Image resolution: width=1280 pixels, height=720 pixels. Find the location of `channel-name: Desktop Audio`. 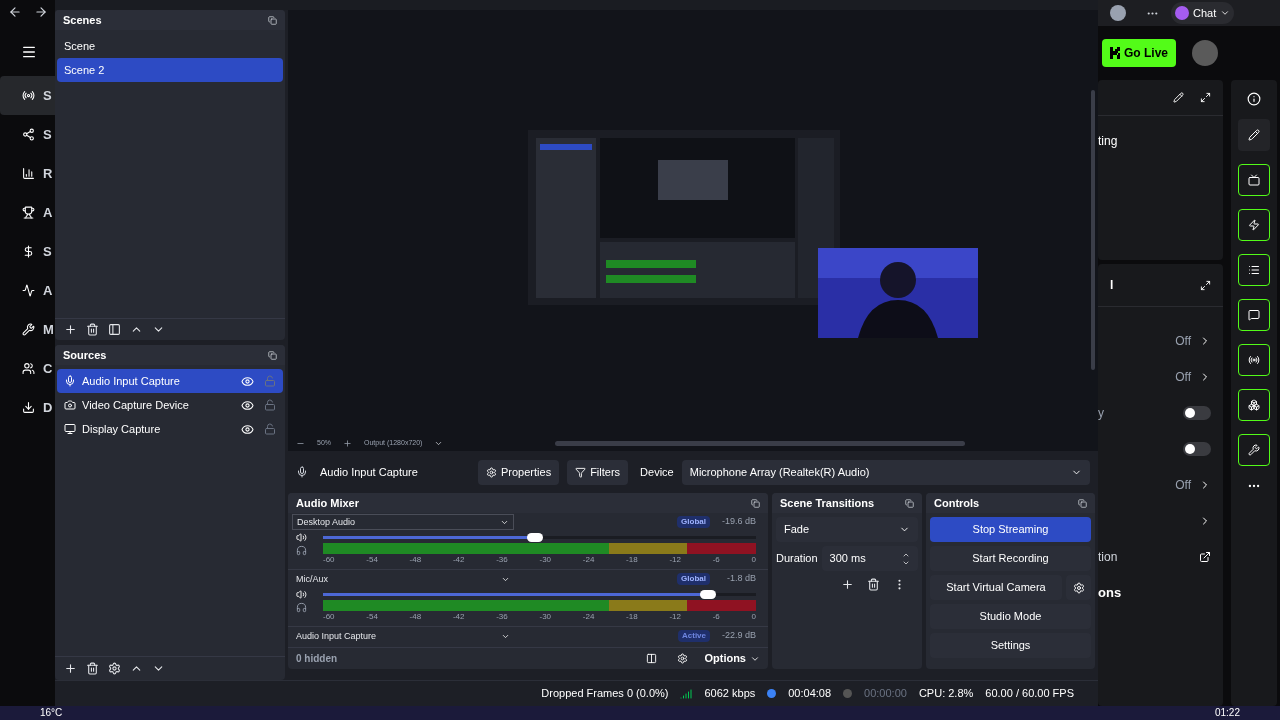

channel-name: Desktop Audio is located at coordinates (403, 522).